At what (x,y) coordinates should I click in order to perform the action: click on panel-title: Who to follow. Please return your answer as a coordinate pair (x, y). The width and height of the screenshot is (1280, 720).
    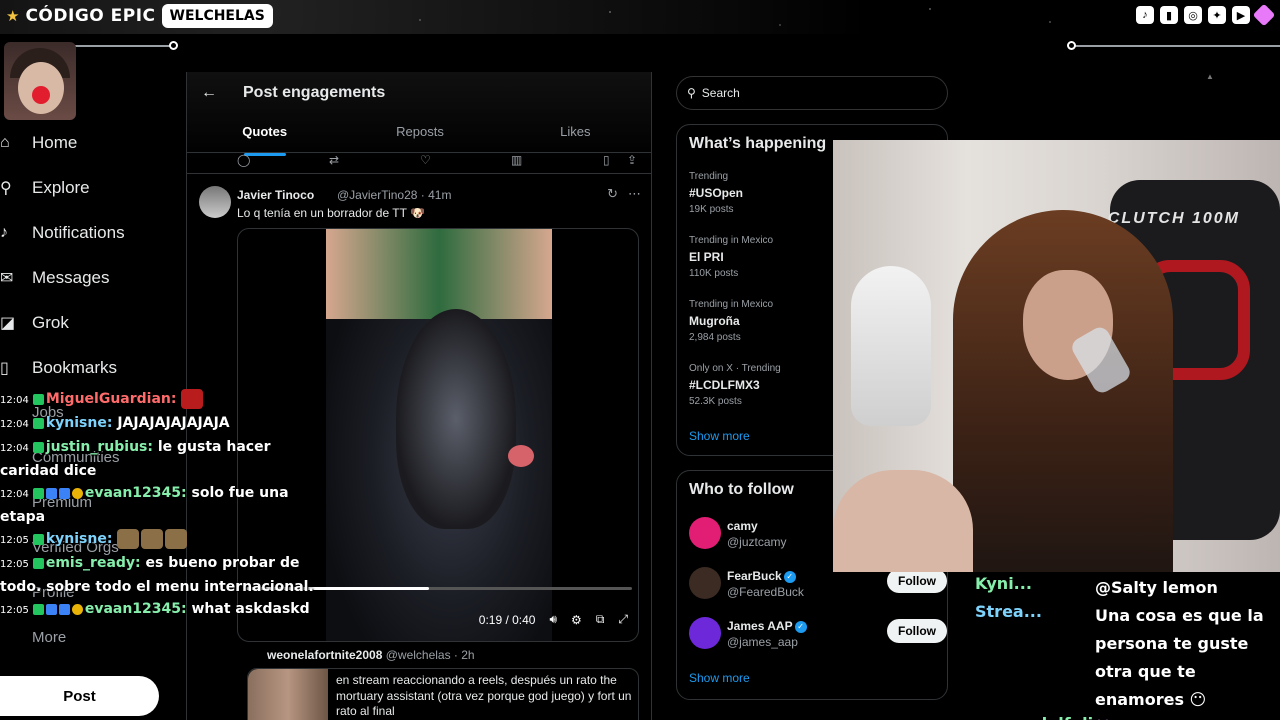
    Looking at the image, I should click on (741, 489).